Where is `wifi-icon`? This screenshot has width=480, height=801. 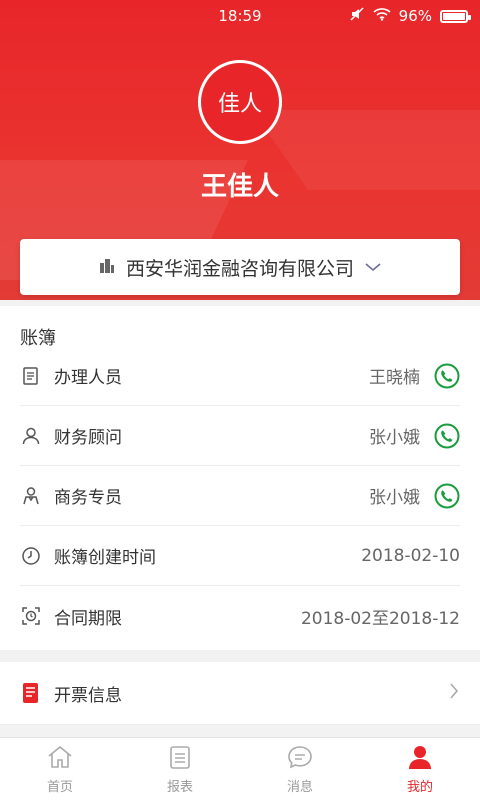
wifi-icon is located at coordinates (382, 16).